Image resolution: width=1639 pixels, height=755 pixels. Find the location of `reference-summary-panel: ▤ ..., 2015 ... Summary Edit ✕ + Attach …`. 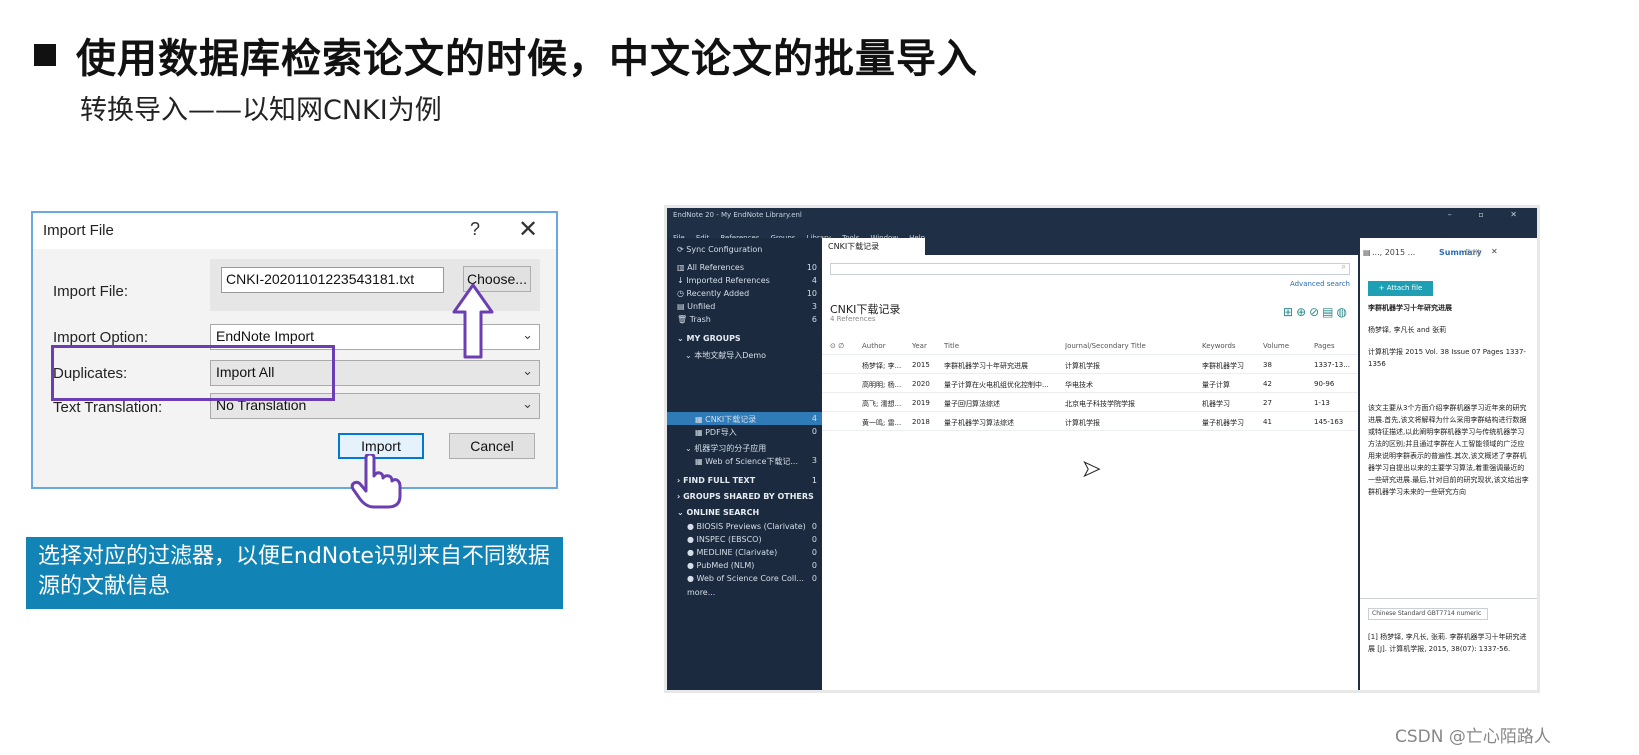

reference-summary-panel: ▤ ..., 2015 ... Summary Edit ✕ + Attach … is located at coordinates (1447, 464).